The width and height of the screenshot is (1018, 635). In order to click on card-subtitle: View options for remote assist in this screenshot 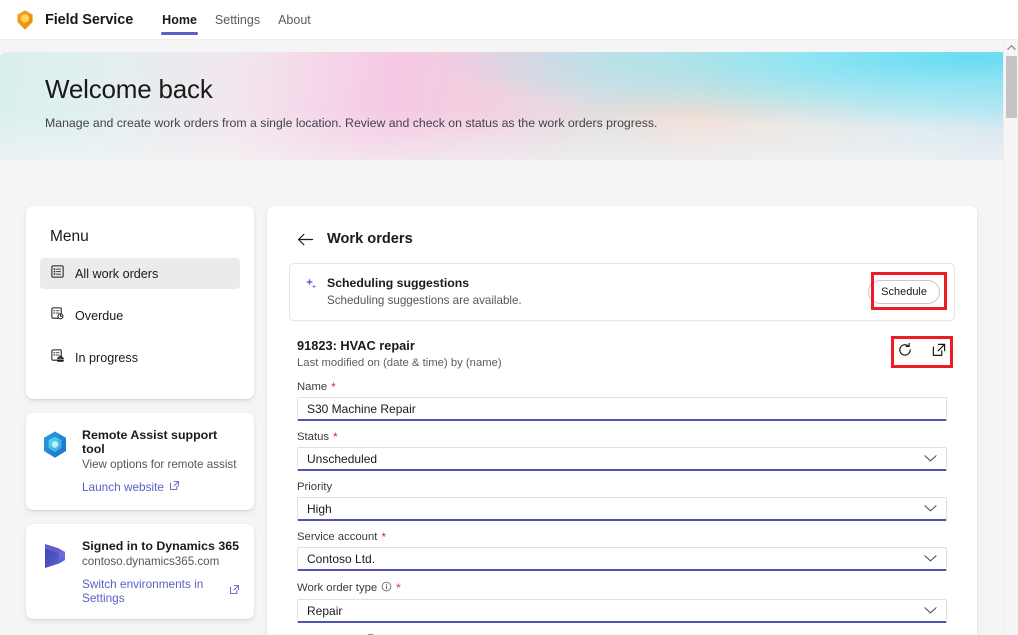, I will do `click(159, 464)`.